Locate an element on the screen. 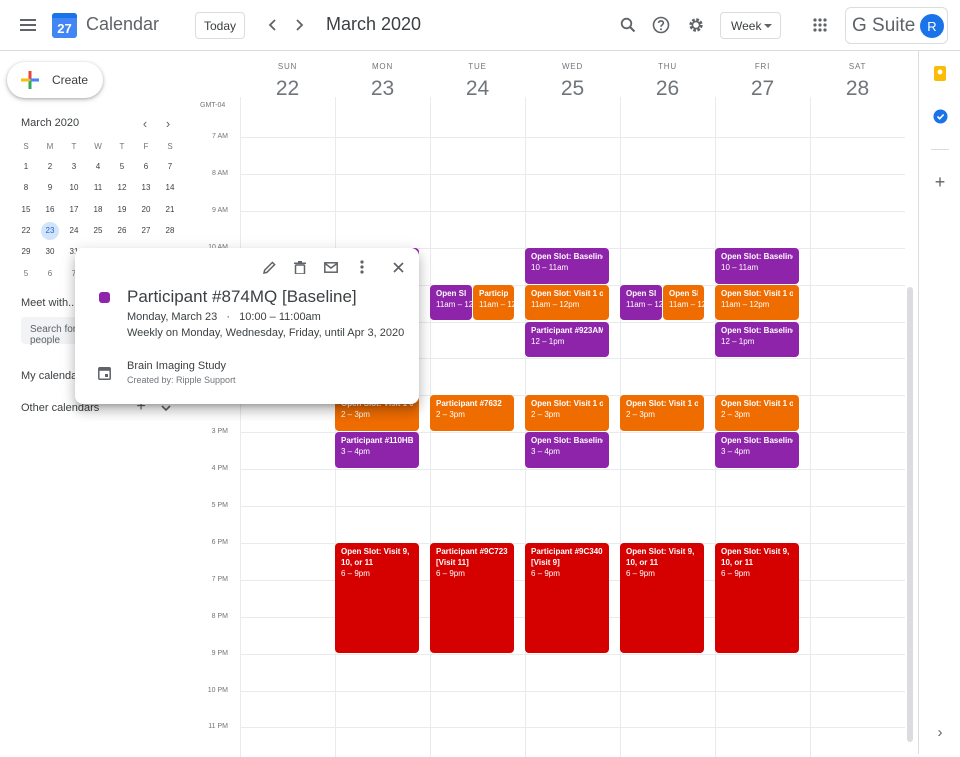 The image size is (960, 757). mini-calendar-day: 8 is located at coordinates (26, 188).